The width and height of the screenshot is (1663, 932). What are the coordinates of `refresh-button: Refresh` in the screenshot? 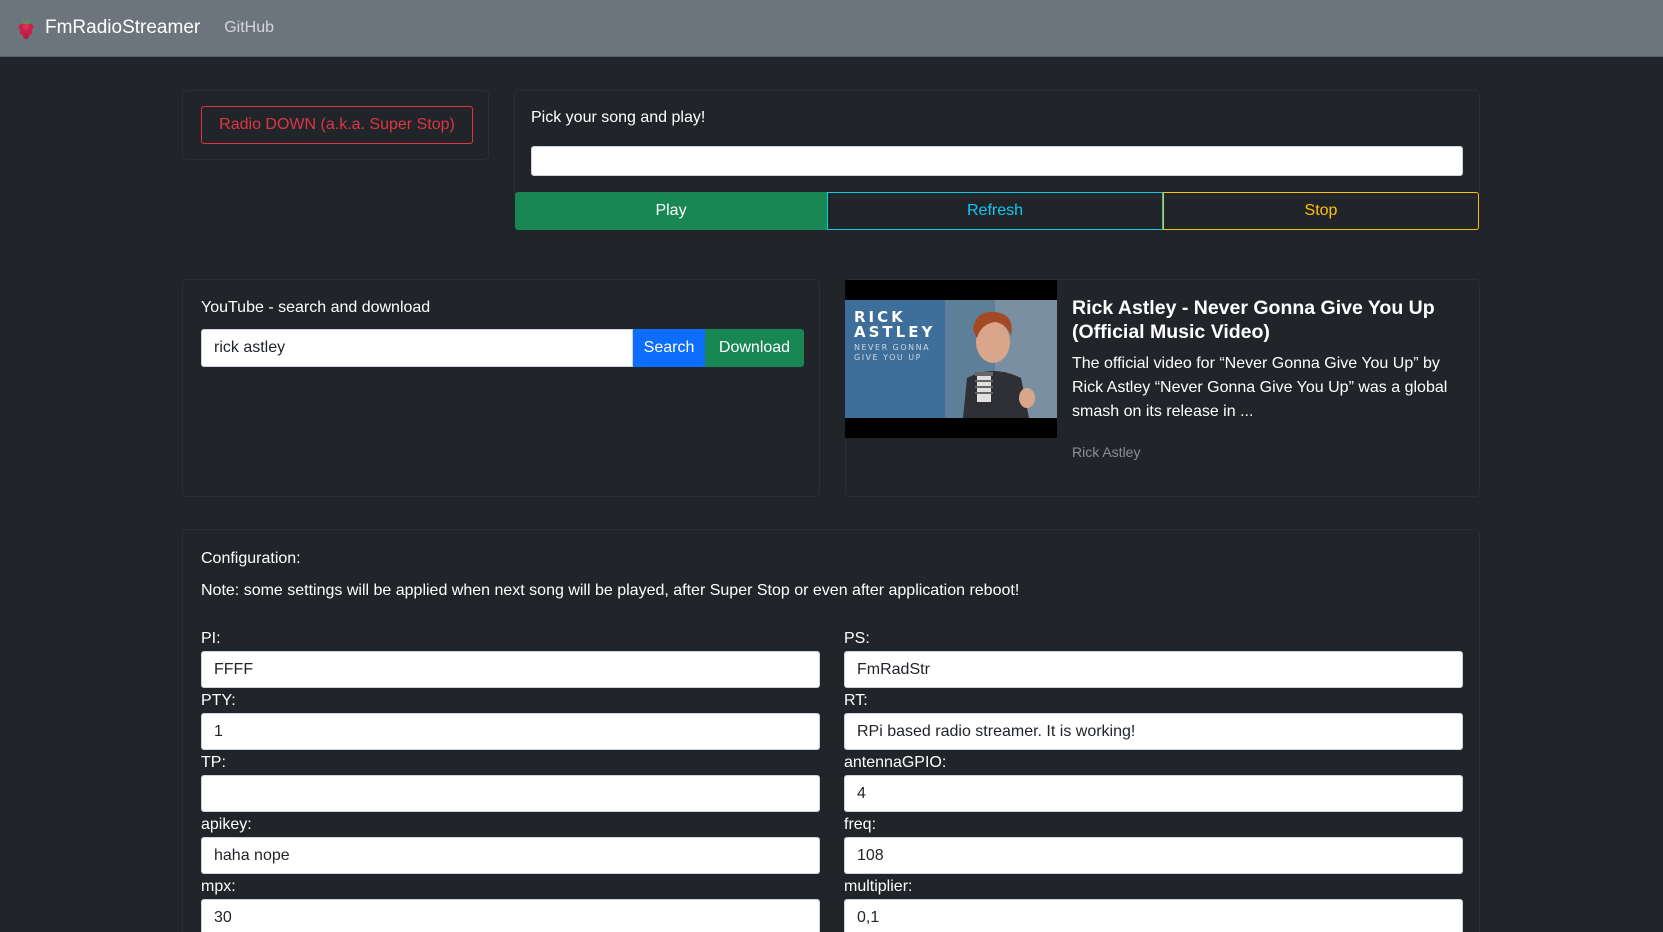 It's located at (995, 211).